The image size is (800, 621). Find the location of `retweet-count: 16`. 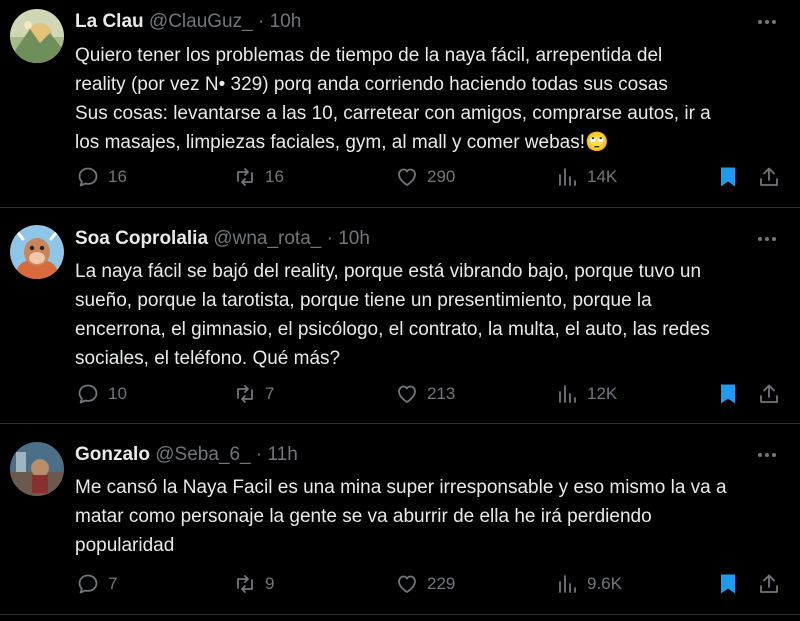

retweet-count: 16 is located at coordinates (274, 176).